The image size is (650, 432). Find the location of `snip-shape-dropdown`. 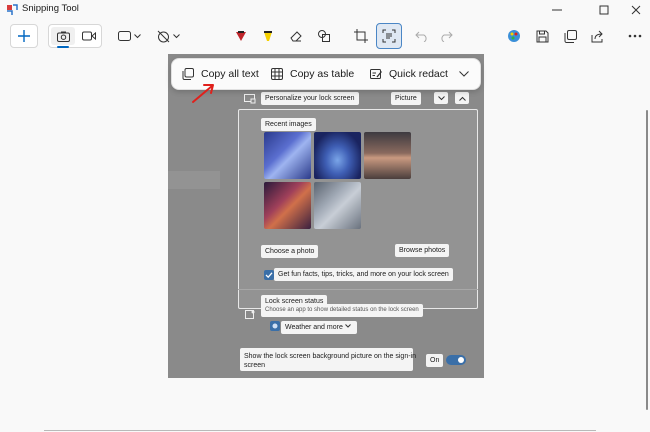

snip-shape-dropdown is located at coordinates (129, 36).